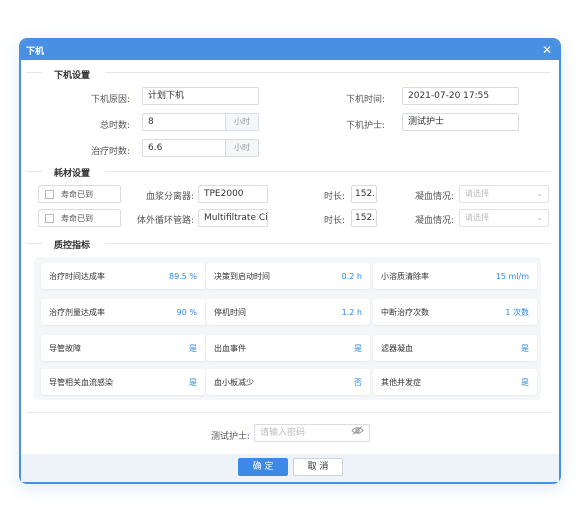 The width and height of the screenshot is (584, 512). What do you see at coordinates (455, 382) in the screenshot?
I see `quality-card: 其他并发症 是` at bounding box center [455, 382].